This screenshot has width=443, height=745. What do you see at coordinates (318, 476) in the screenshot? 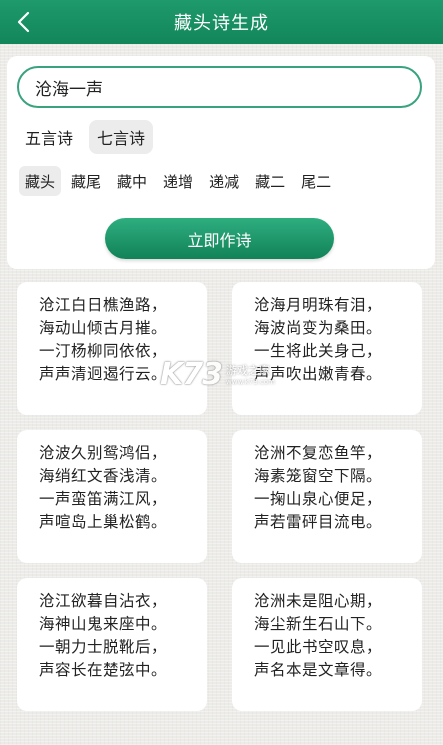
I see `poem-line: 海素笼窗空下隔。` at bounding box center [318, 476].